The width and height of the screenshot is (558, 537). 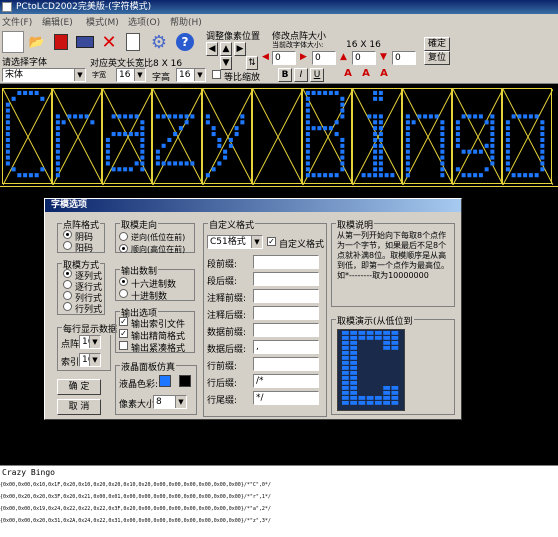 I want to click on checkbox-compact: ✓, so click(x=123, y=333).